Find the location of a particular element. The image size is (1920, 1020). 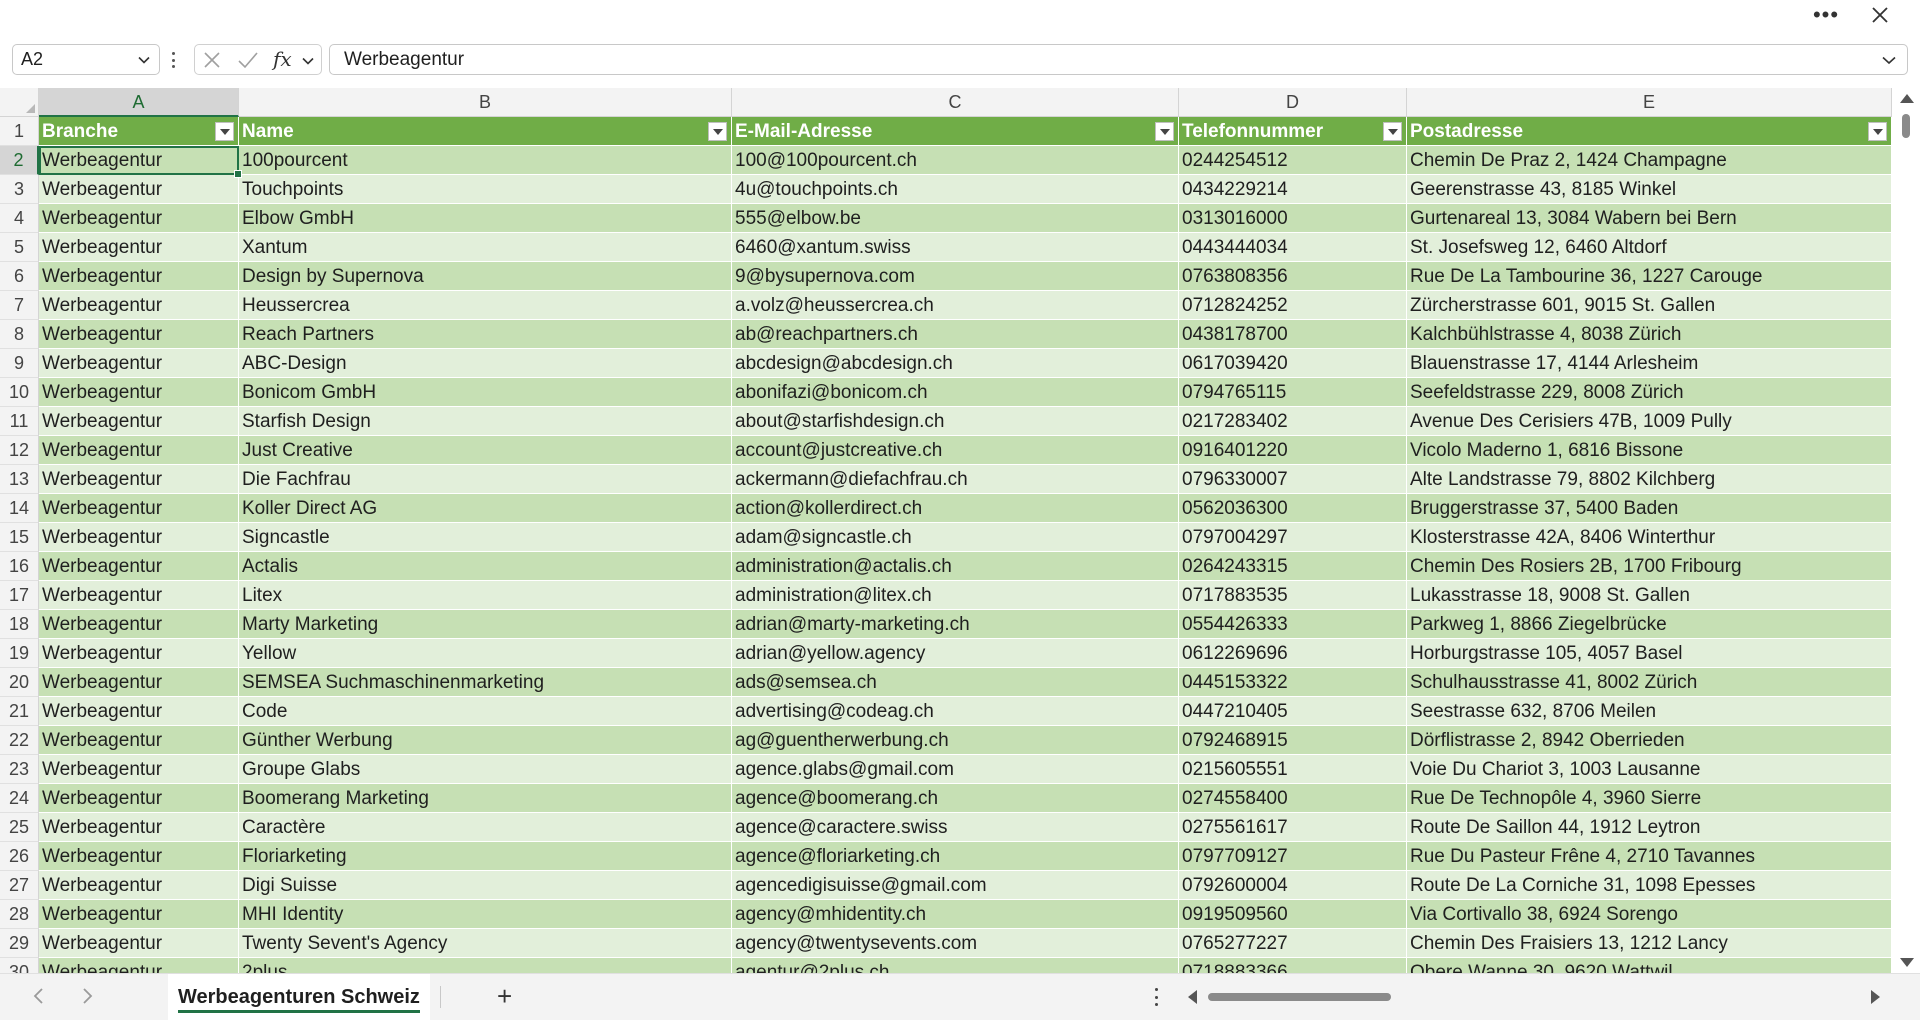

table-cell: 0794765115 is located at coordinates (1293, 392).